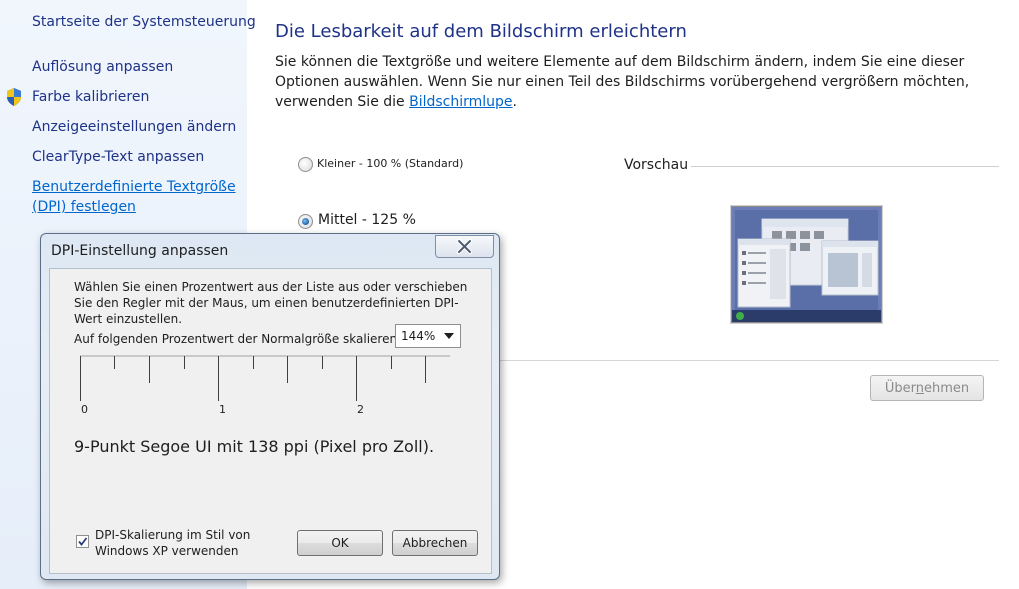 The width and height of the screenshot is (1019, 589). What do you see at coordinates (222, 409) in the screenshot?
I see `ruler-label-1: 1` at bounding box center [222, 409].